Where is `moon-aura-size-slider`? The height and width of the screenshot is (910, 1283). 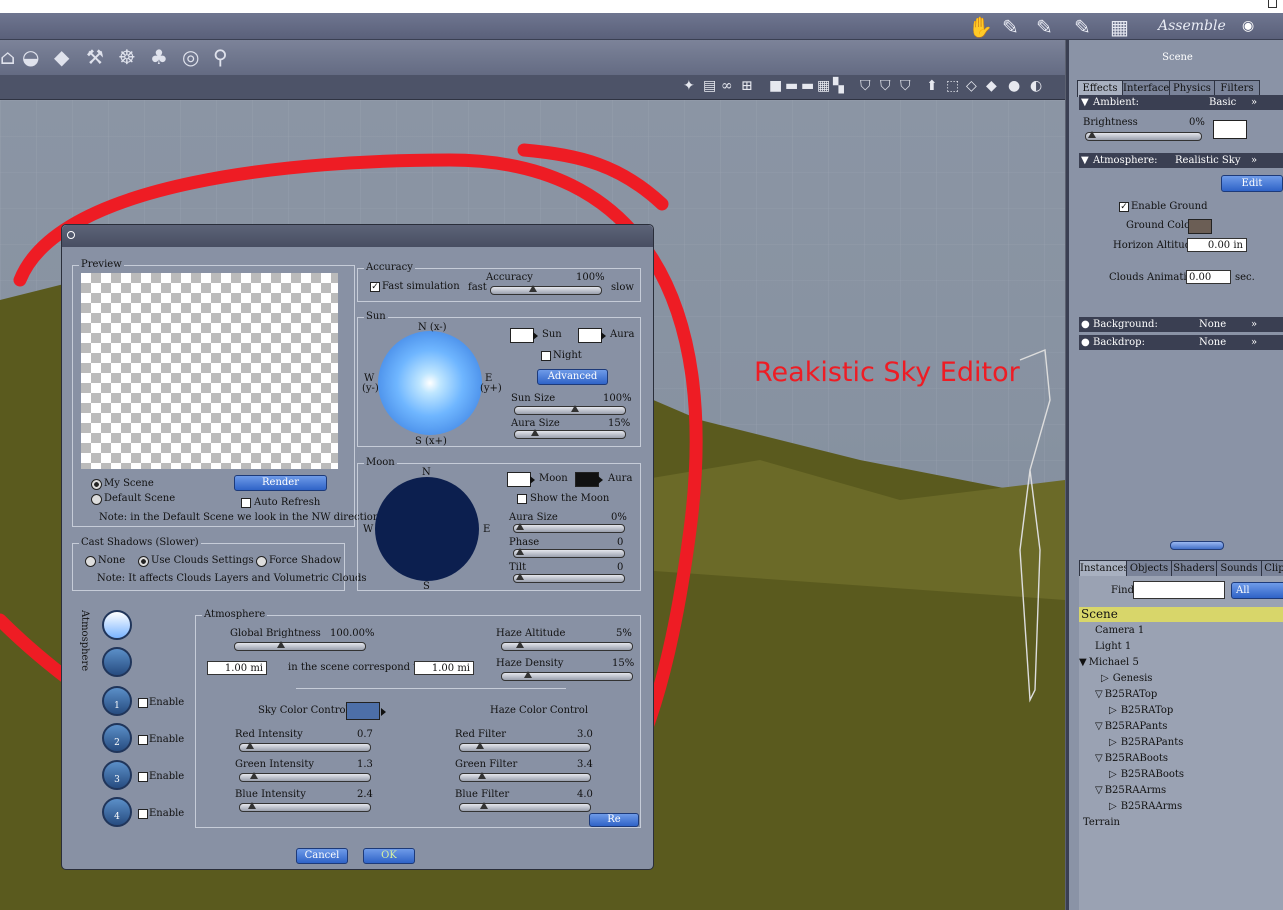 moon-aura-size-slider is located at coordinates (569, 528).